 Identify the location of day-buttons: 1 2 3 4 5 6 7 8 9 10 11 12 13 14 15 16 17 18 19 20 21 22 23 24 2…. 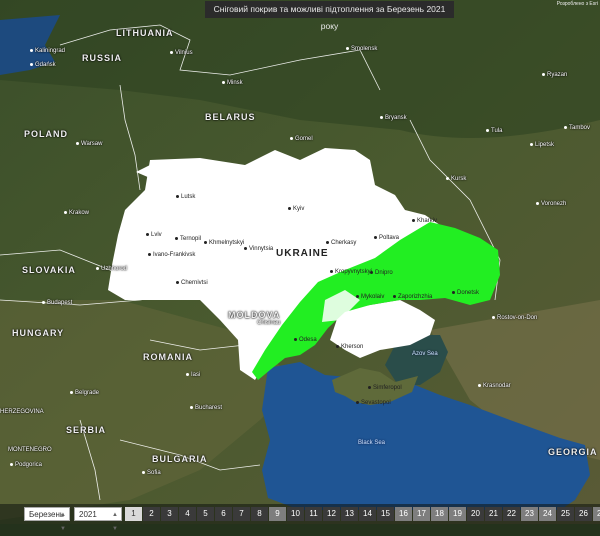
(362, 514).